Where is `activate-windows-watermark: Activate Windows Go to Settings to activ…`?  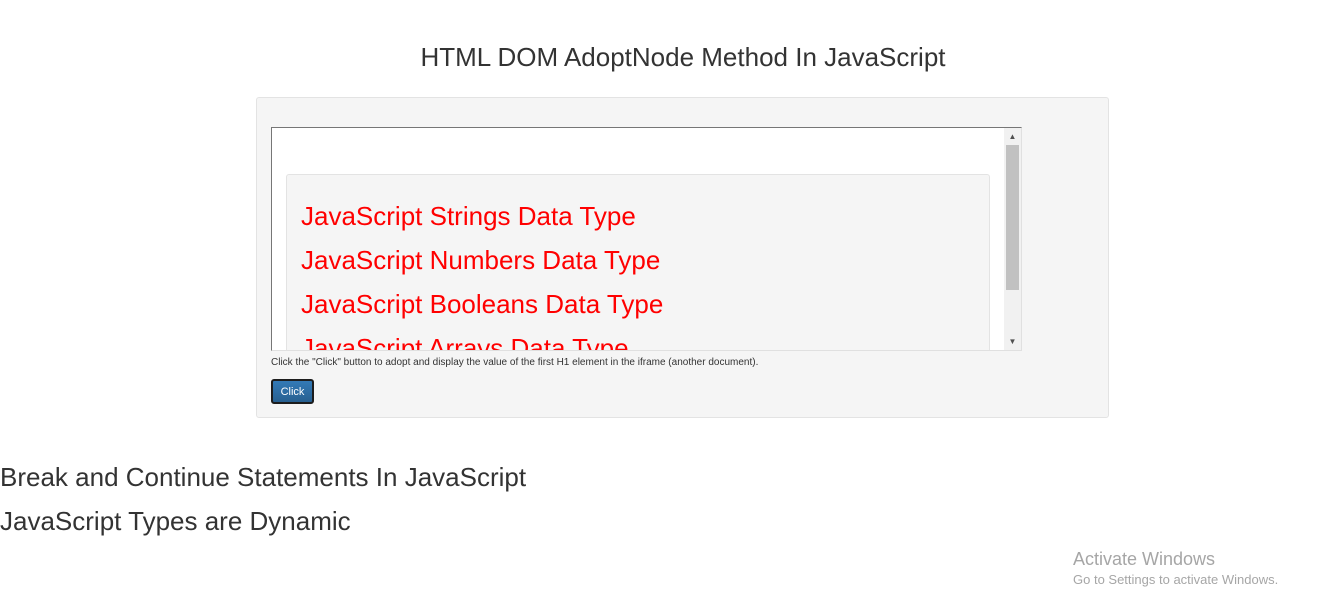
activate-windows-watermark: Activate Windows Go to Settings to activ… is located at coordinates (1175, 569).